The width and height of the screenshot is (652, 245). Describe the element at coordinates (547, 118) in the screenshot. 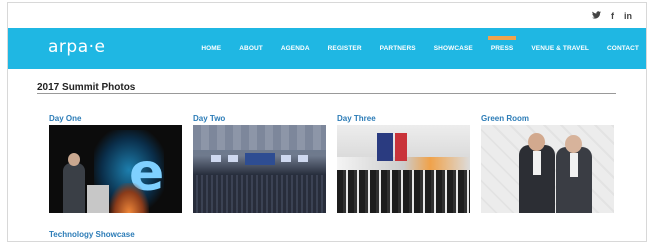

I see `album-label-green-room: Green Room` at that location.